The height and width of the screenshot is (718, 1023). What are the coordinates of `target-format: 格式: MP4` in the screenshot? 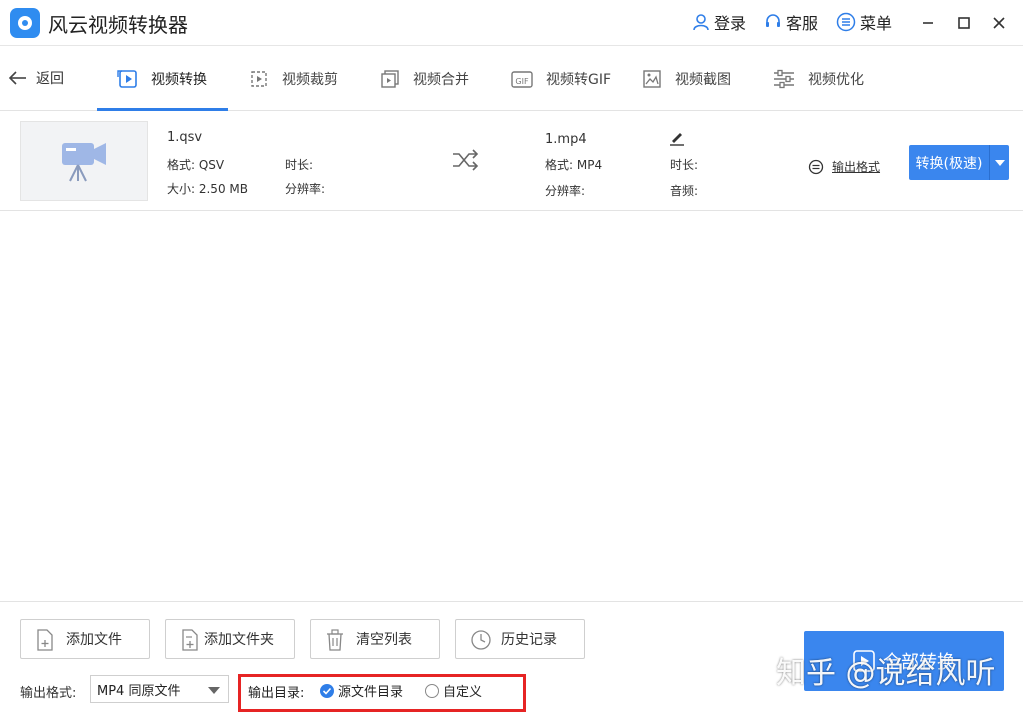 It's located at (574, 165).